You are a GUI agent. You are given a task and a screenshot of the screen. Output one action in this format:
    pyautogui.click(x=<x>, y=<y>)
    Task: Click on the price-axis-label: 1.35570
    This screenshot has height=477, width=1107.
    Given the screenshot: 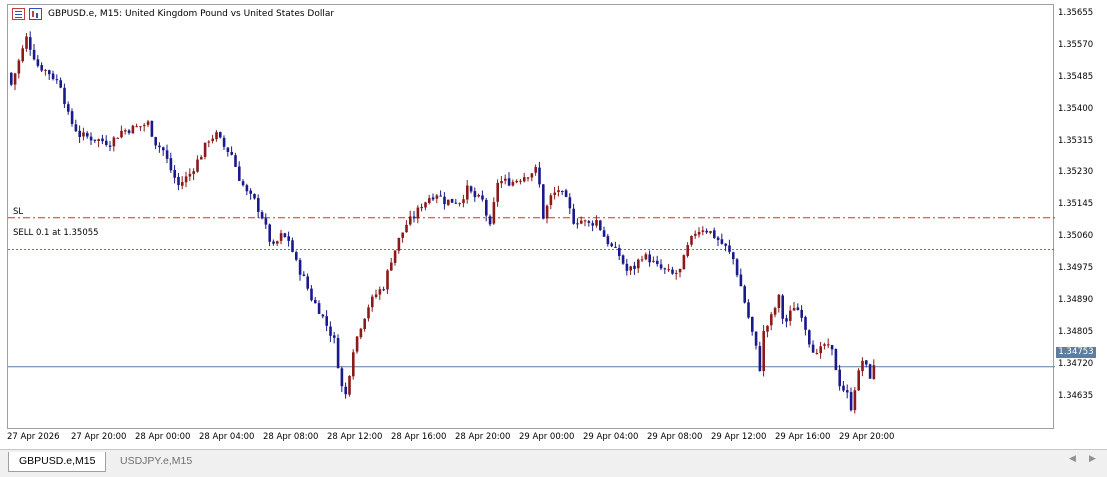 What is the action you would take?
    pyautogui.click(x=1076, y=45)
    